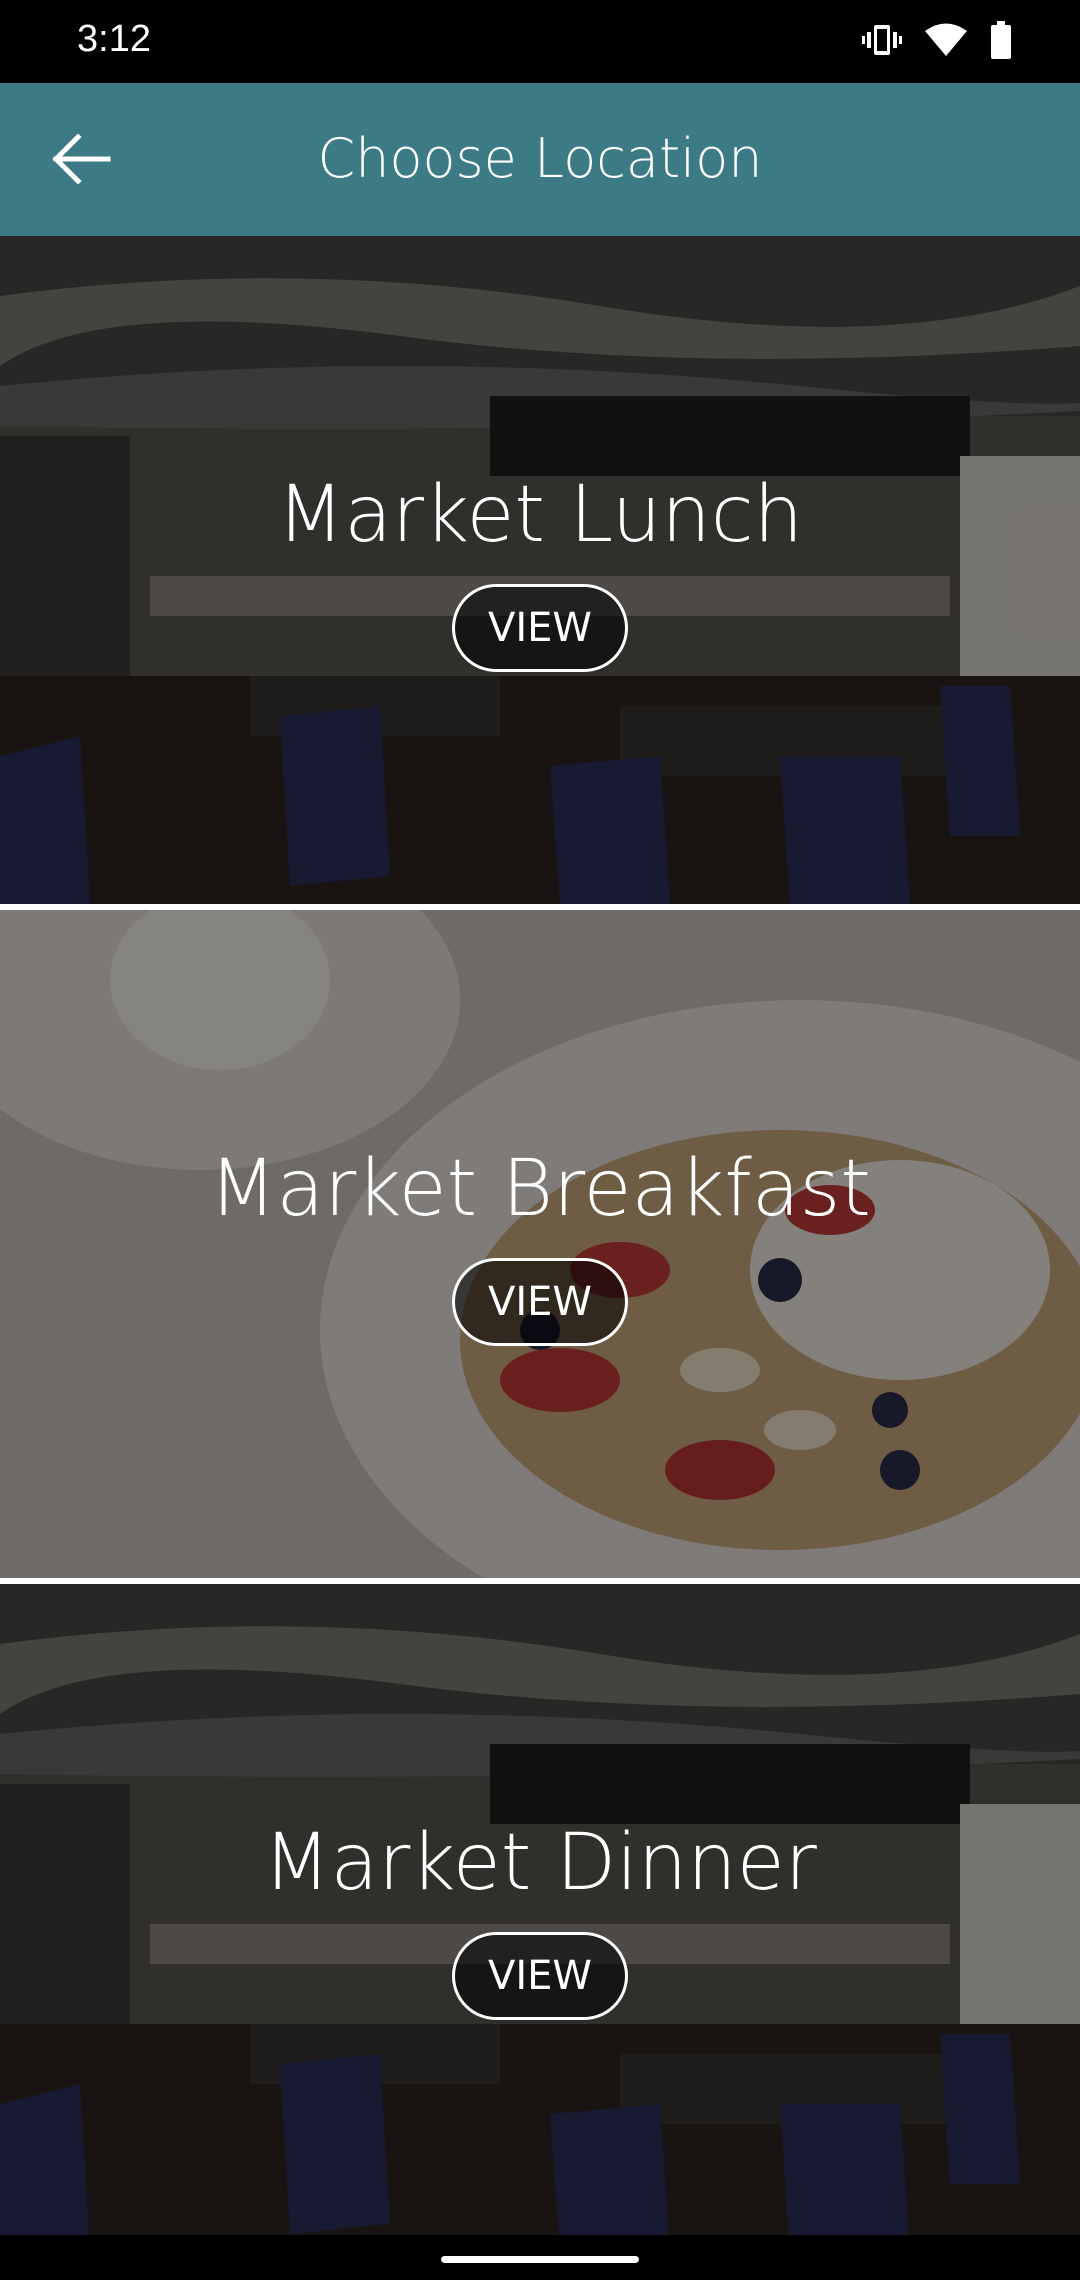 The image size is (1080, 2280). What do you see at coordinates (540, 41) in the screenshot?
I see `status-bar: 3:12` at bounding box center [540, 41].